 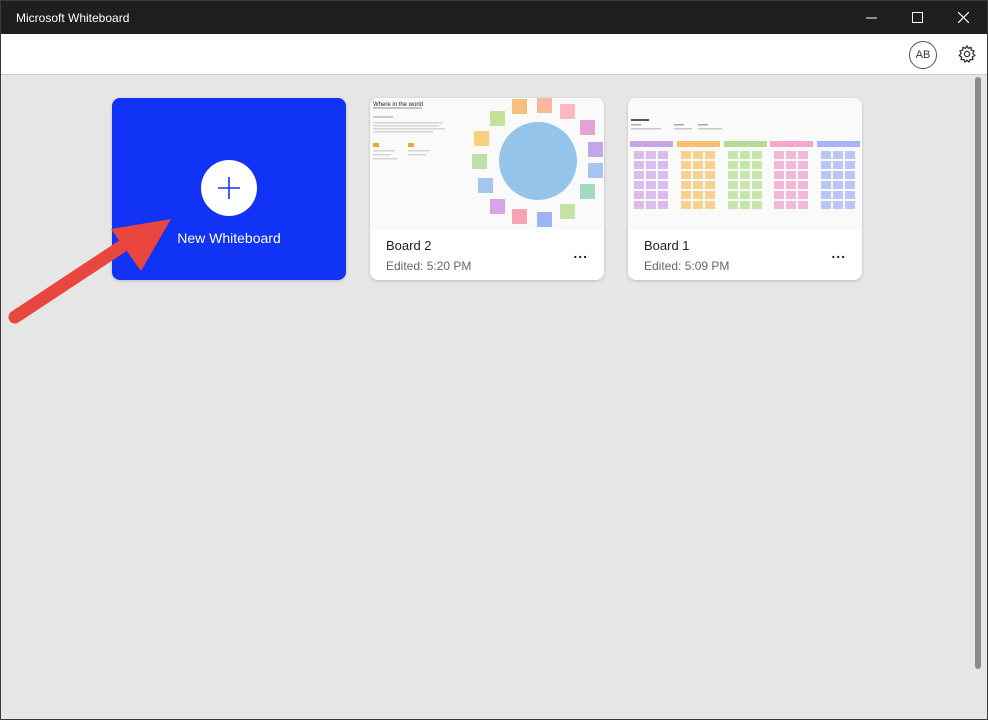 I want to click on new-whiteboard-card: New Whiteboard, so click(x=229, y=189).